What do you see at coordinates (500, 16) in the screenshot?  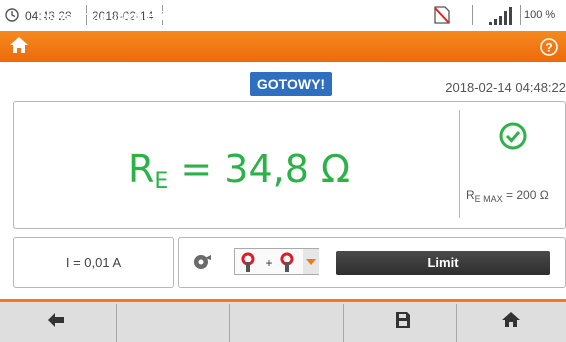 I see `signal-strength-icon` at bounding box center [500, 16].